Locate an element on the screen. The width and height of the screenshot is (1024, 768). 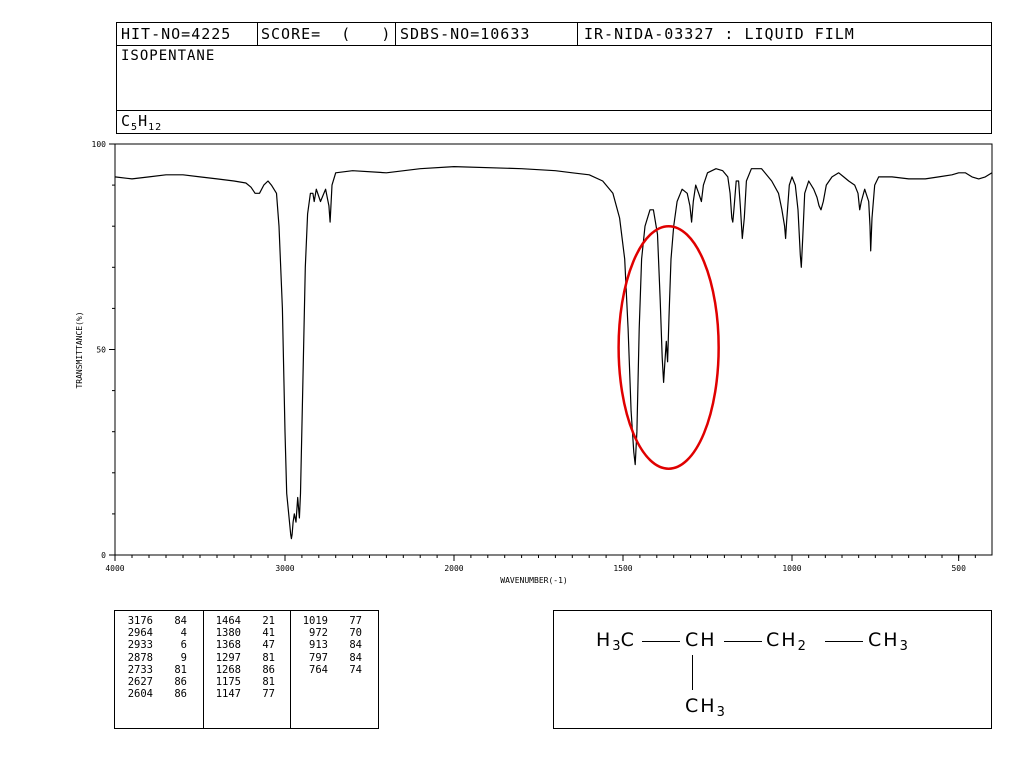
peak-table-row: 2627 86 is located at coordinates (153, 682).